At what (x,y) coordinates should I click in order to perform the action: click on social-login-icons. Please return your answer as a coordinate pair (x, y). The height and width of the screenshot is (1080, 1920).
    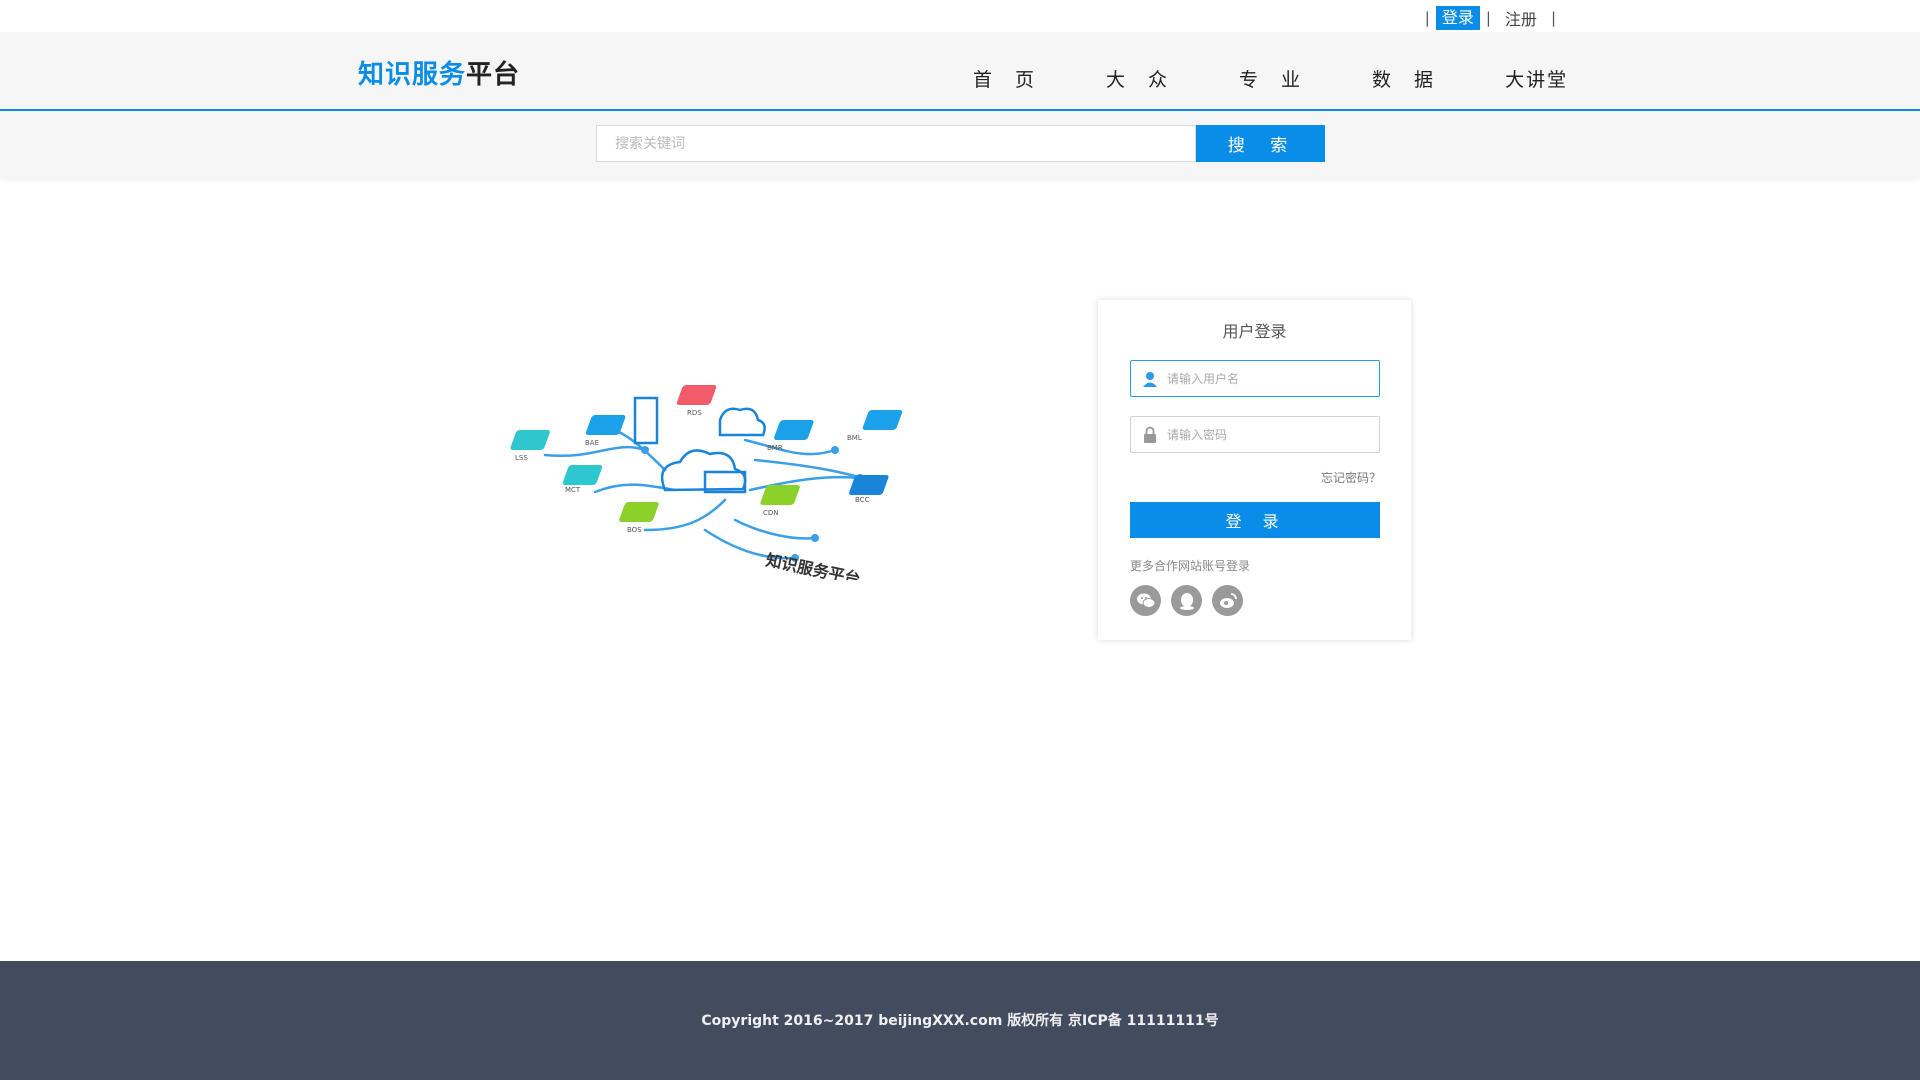
    Looking at the image, I should click on (1191, 600).